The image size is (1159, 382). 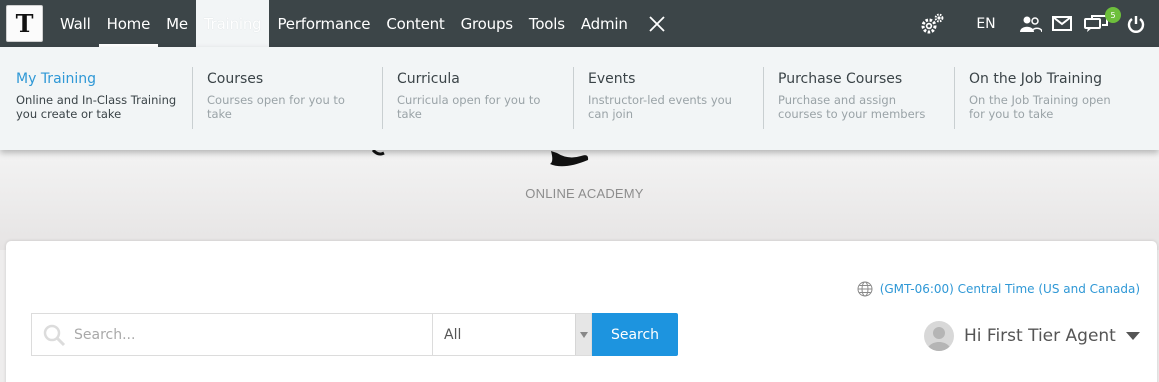 I want to click on menu-item-title: On the Job Training, so click(x=1036, y=79).